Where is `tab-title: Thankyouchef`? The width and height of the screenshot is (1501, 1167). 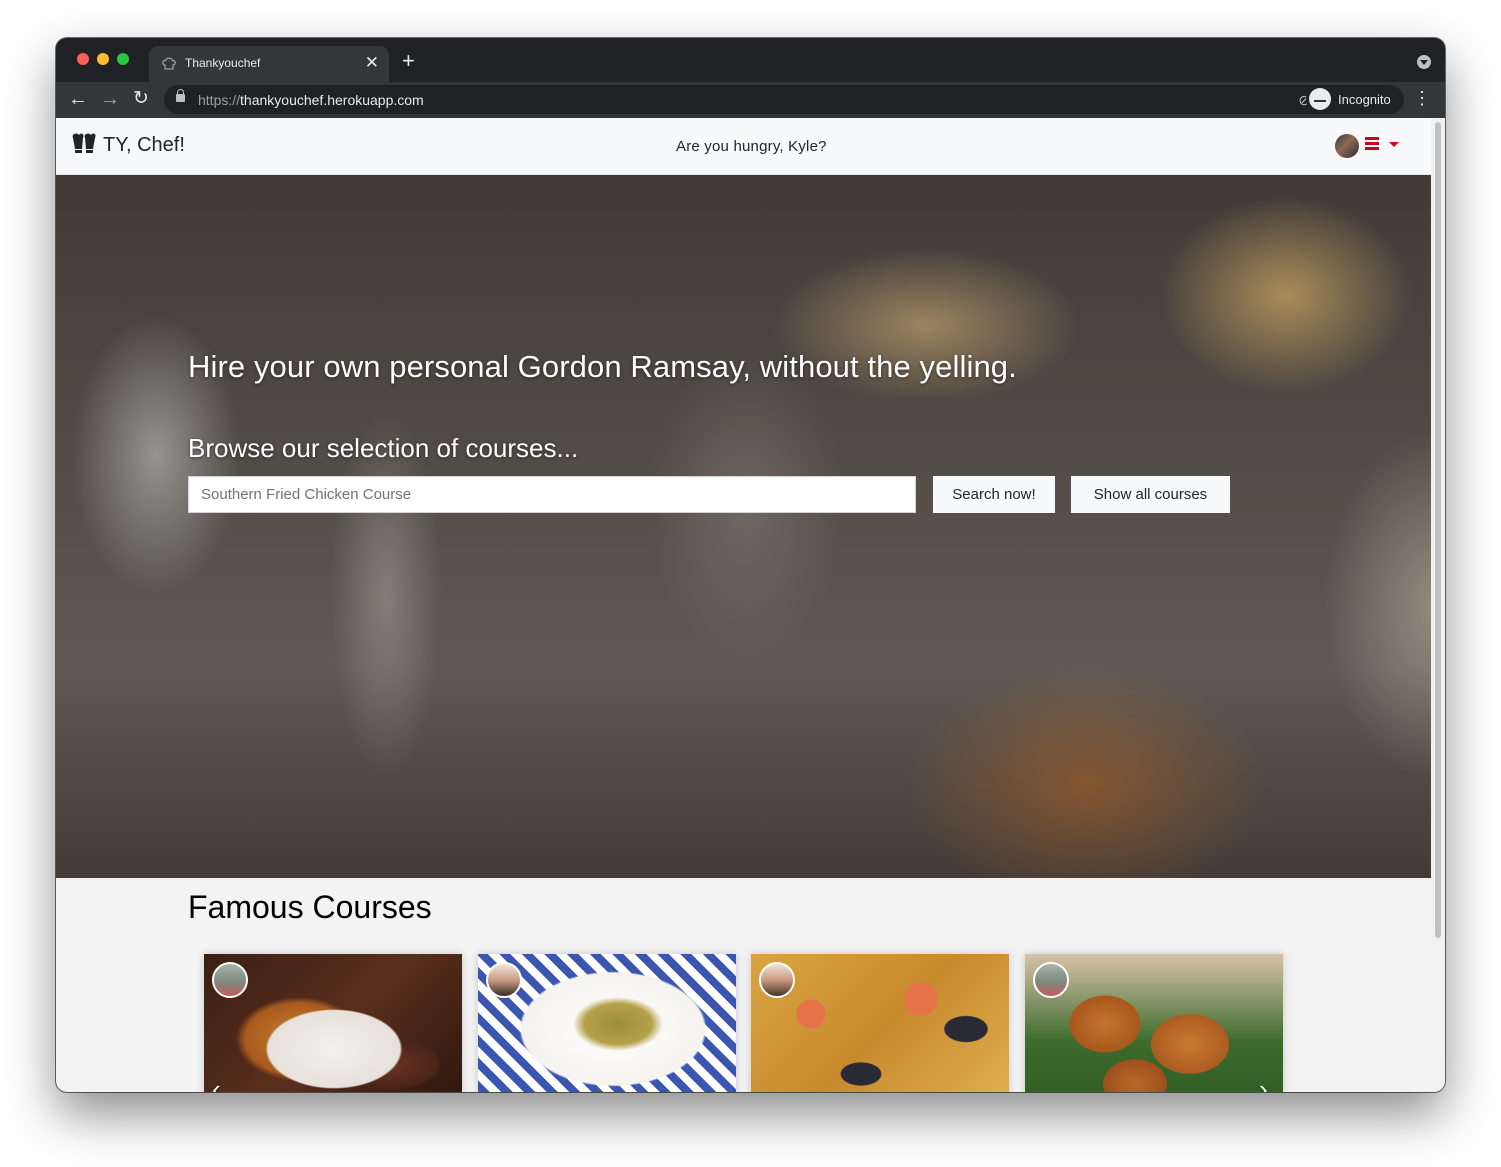 tab-title: Thankyouchef is located at coordinates (223, 63).